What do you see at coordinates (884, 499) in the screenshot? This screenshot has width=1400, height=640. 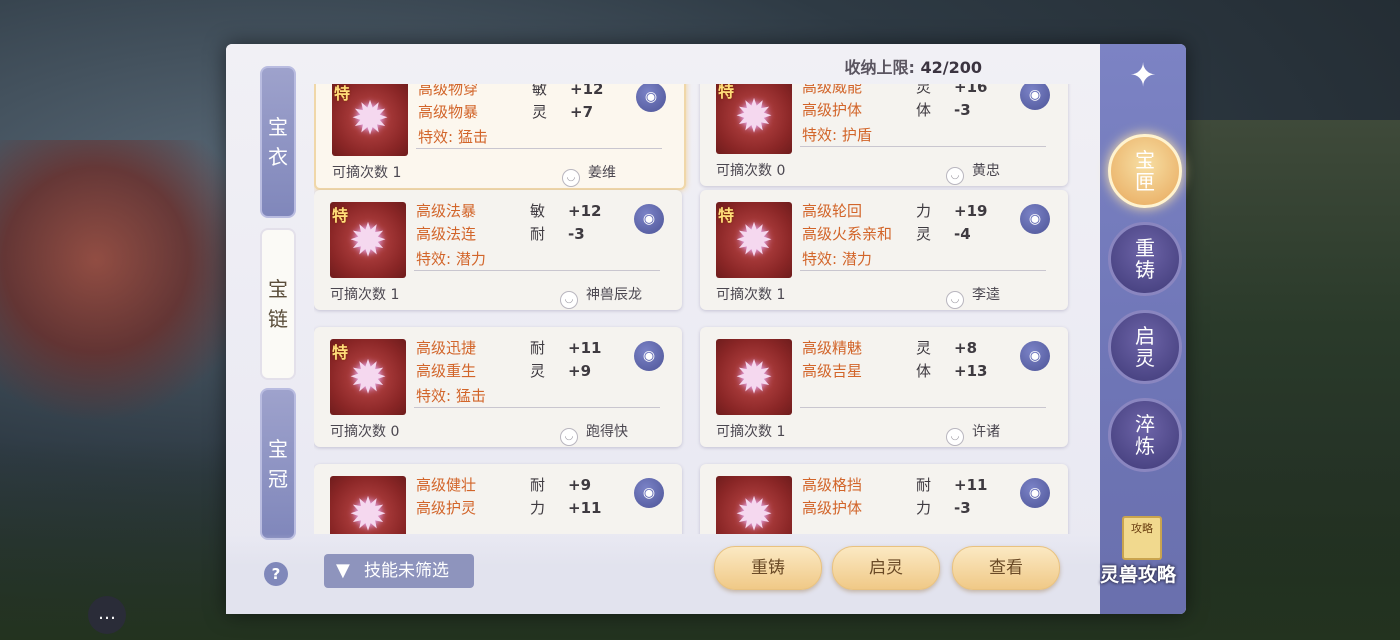 I see `treasure-card: ✹ 高级格挡 耐 +11 高级护体 力 -3 ◉` at bounding box center [884, 499].